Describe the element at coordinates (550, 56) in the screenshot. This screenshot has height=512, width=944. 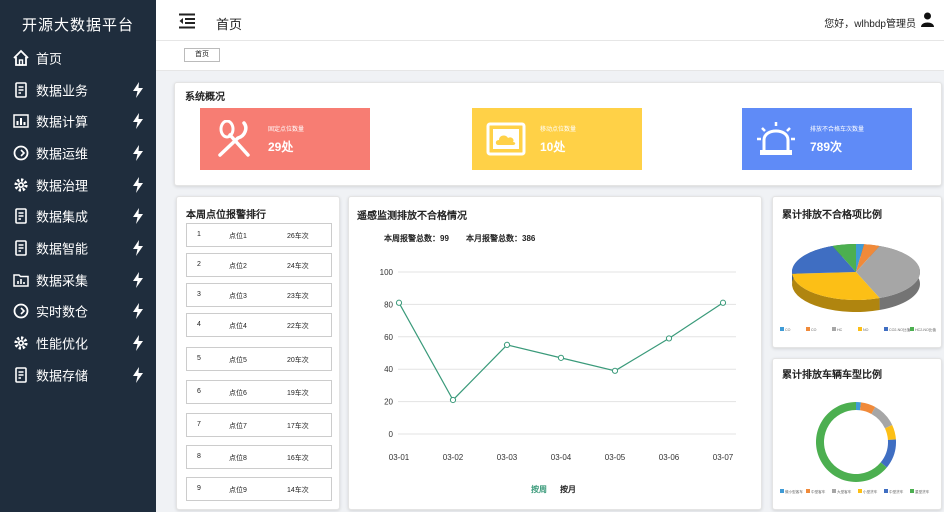
I see `tab-bar: 首页` at that location.